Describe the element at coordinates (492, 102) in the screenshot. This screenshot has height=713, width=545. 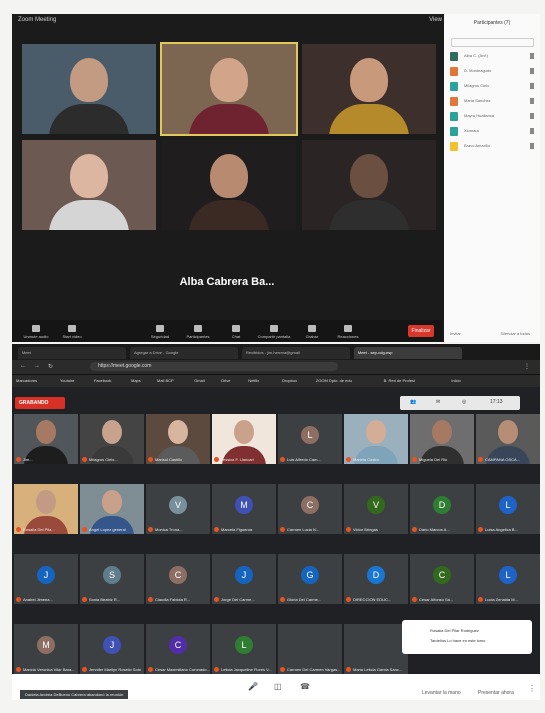
I see `participant-row: Maria Sanchez` at that location.